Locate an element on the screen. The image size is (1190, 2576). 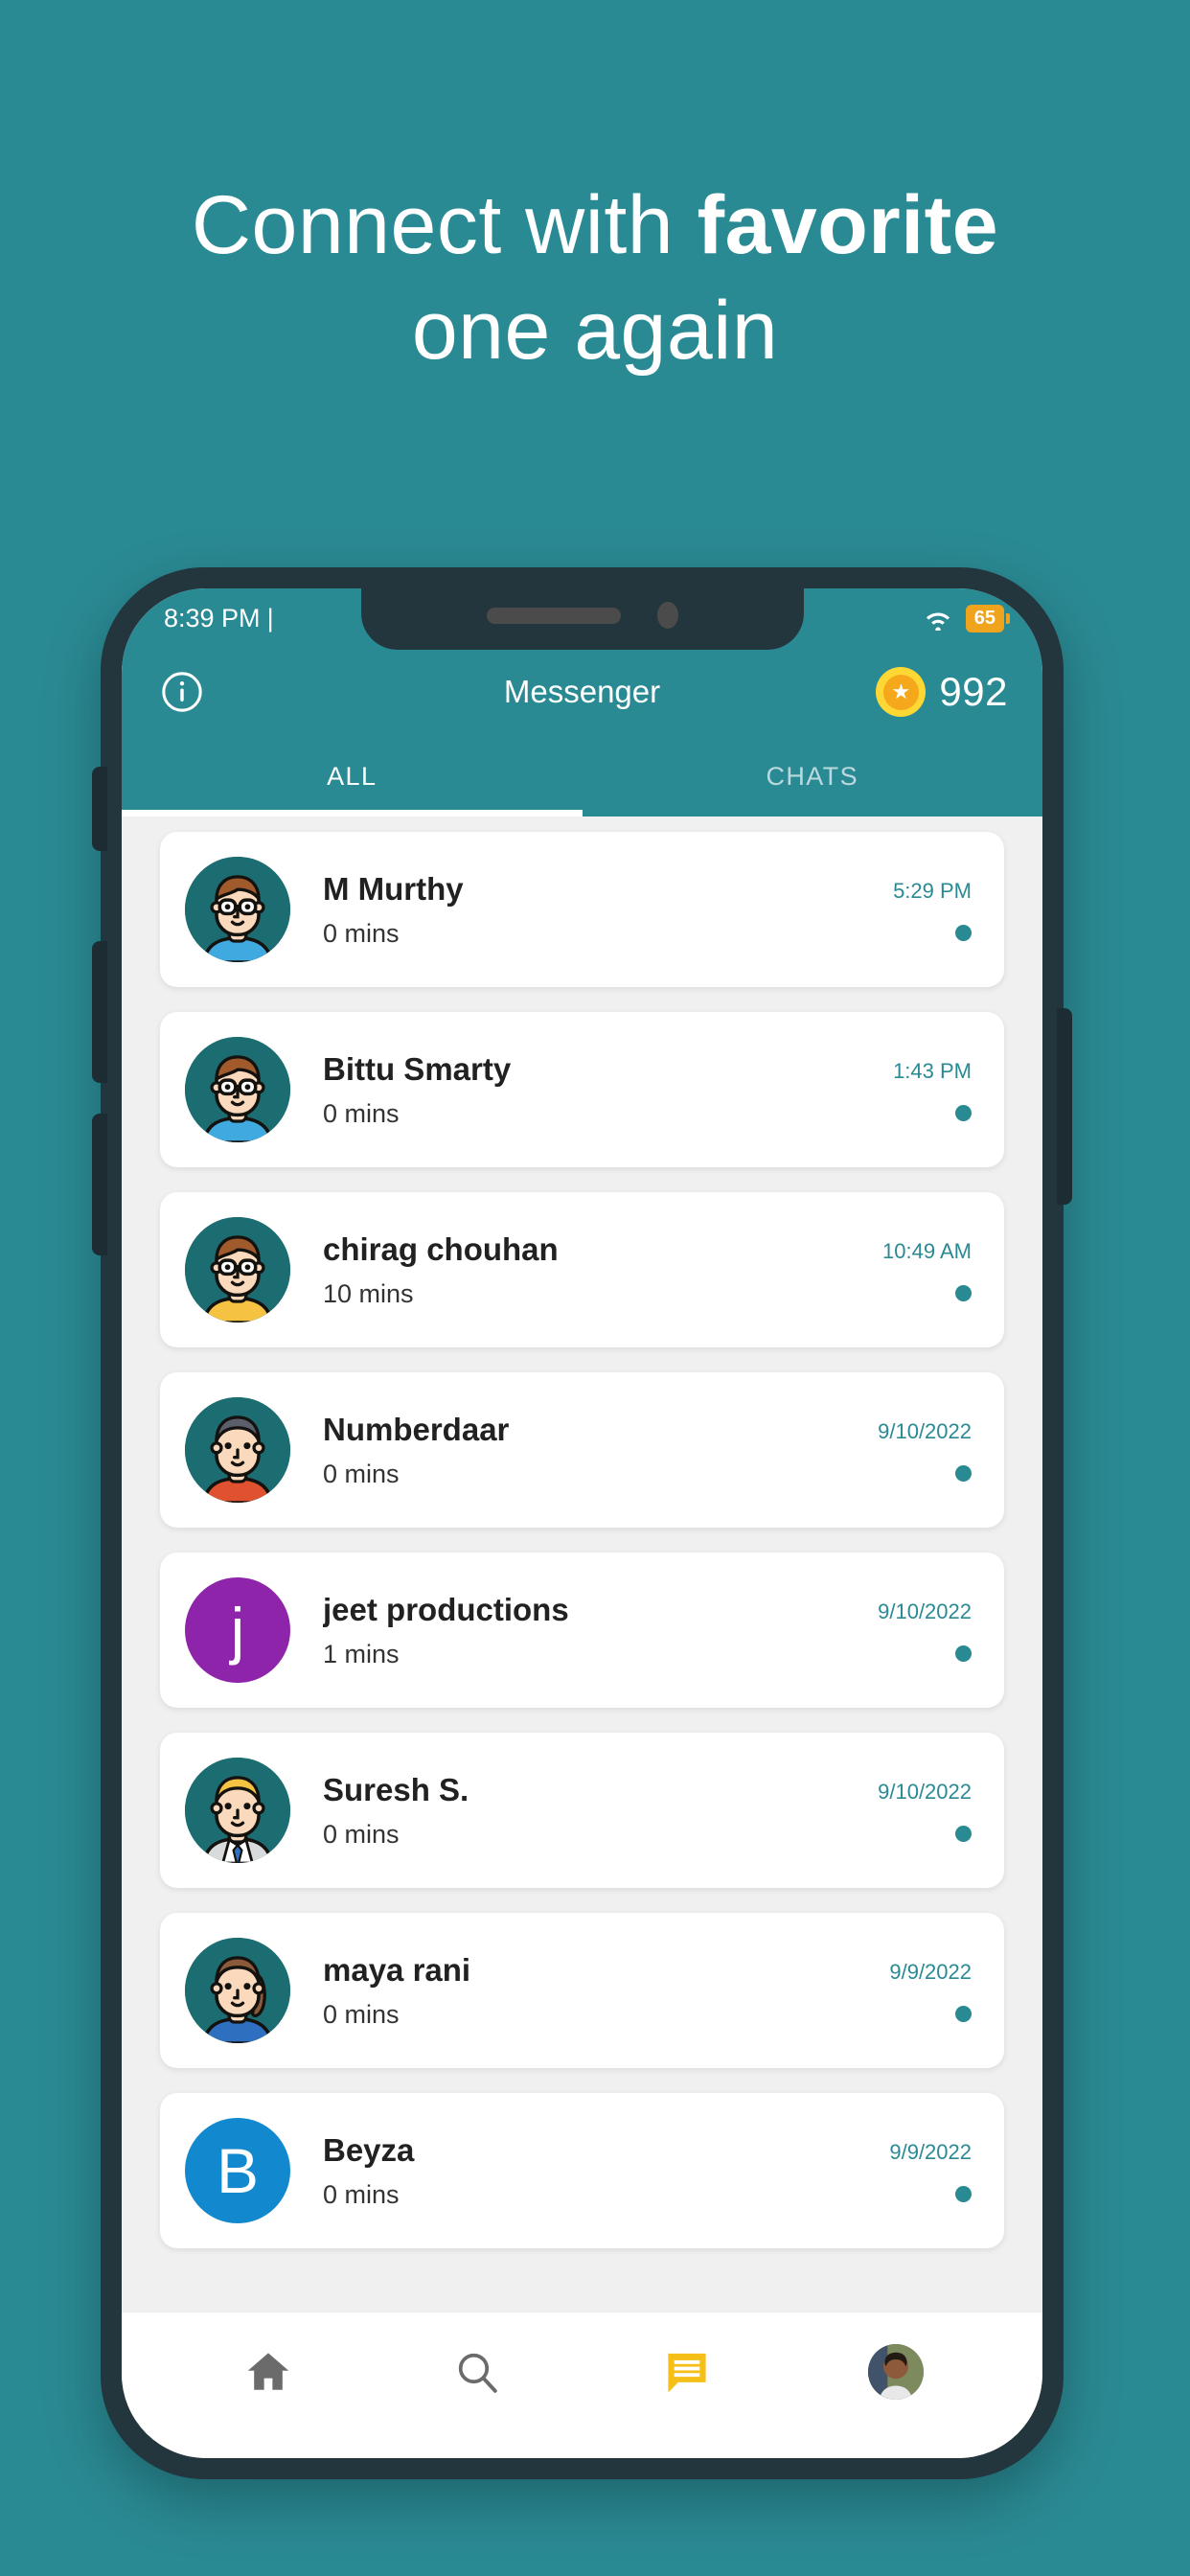
front-camera is located at coordinates (667, 615).